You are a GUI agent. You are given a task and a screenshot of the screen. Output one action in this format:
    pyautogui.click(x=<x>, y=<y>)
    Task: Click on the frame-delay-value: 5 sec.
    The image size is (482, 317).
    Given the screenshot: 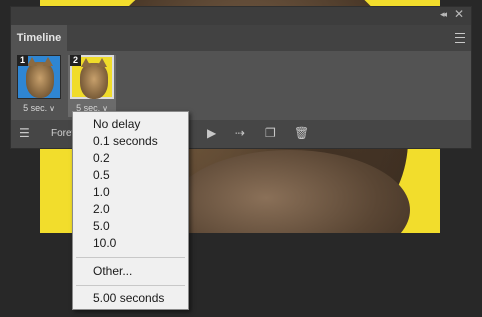 What is the action you would take?
    pyautogui.click(x=35, y=108)
    